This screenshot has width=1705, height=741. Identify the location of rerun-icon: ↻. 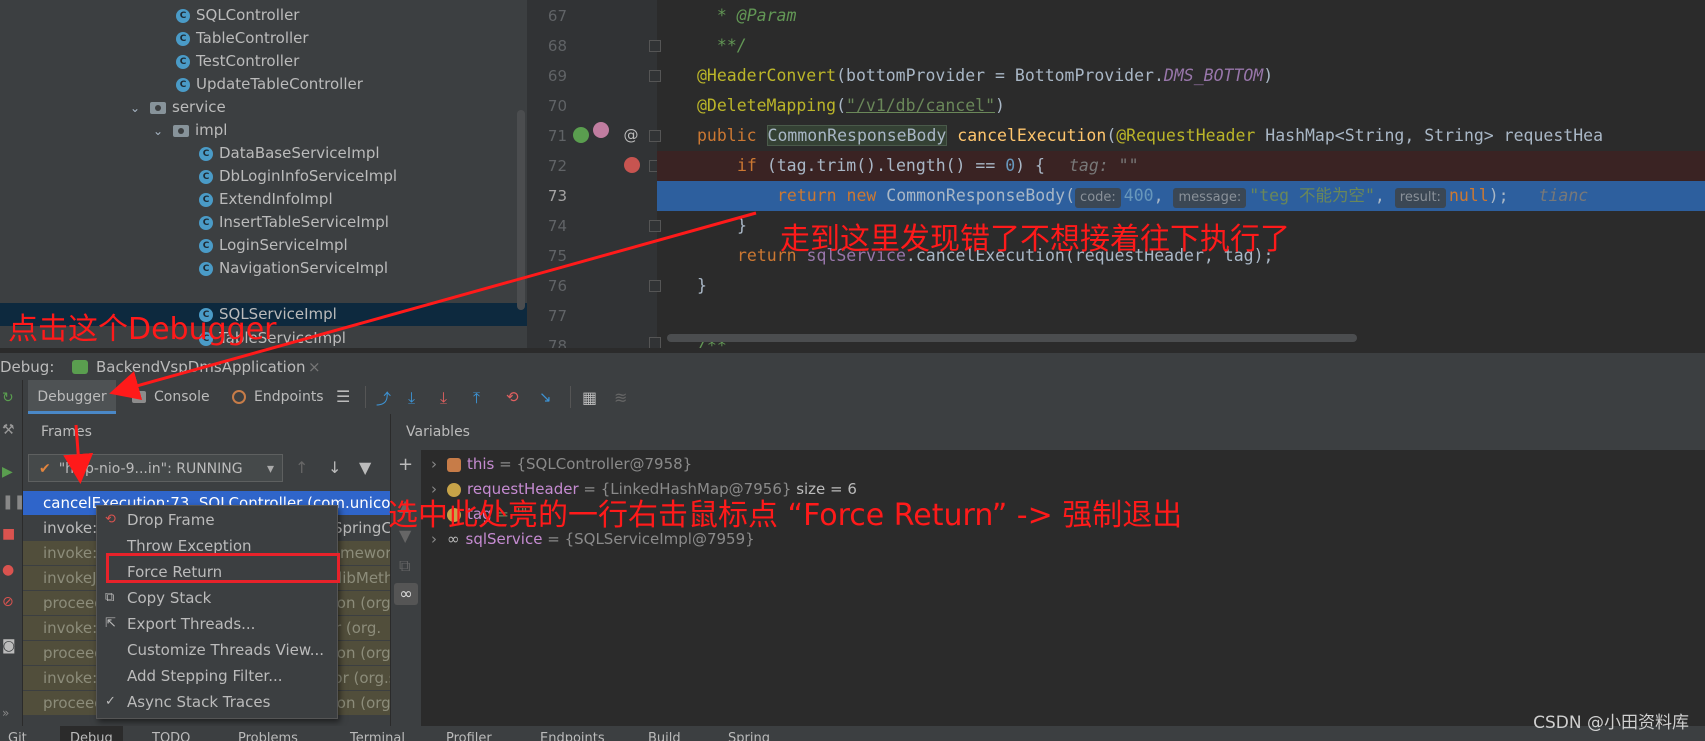
(10, 398).